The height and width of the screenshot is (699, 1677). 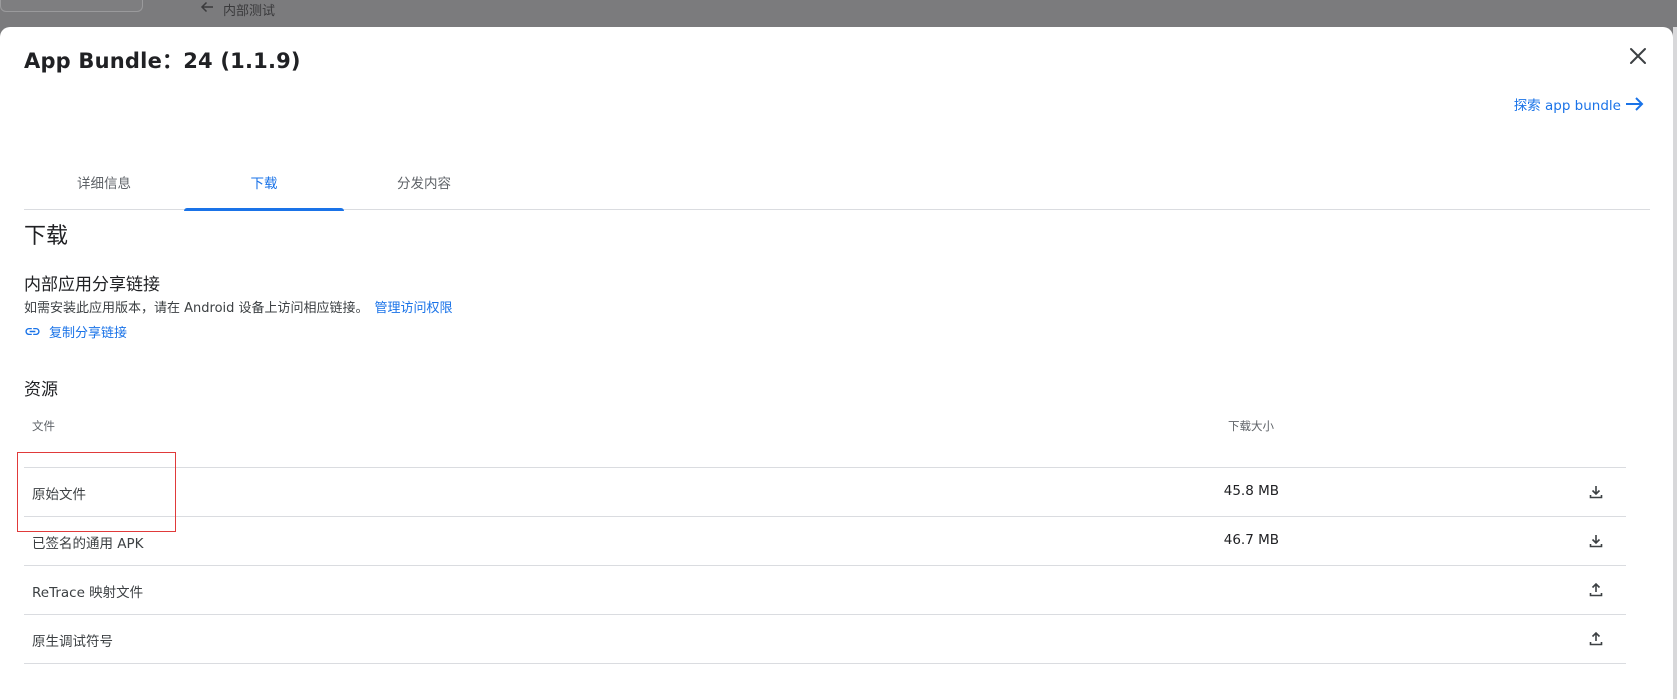 I want to click on link-icon, so click(x=32, y=331).